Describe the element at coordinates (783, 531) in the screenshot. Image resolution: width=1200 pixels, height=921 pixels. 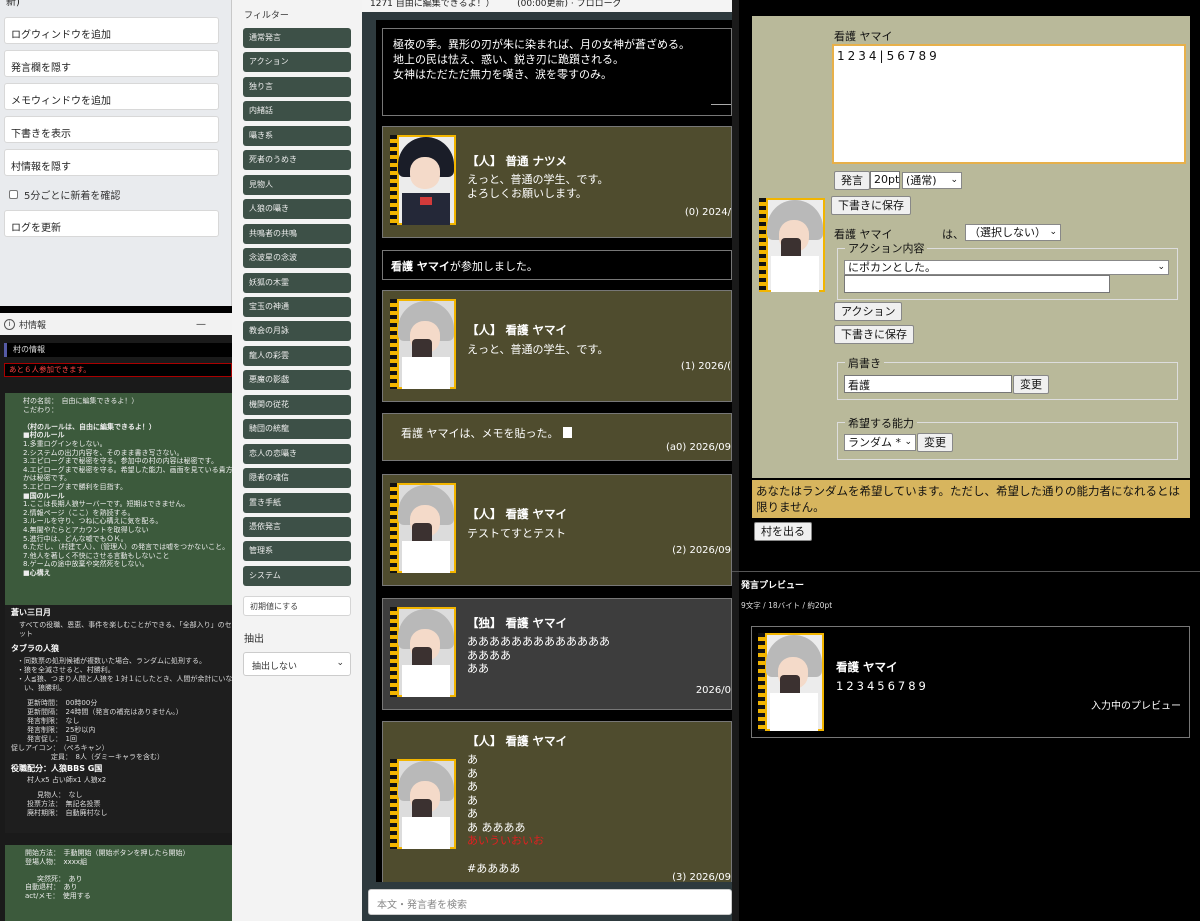
I see `leave-village-button: 村を出る` at that location.